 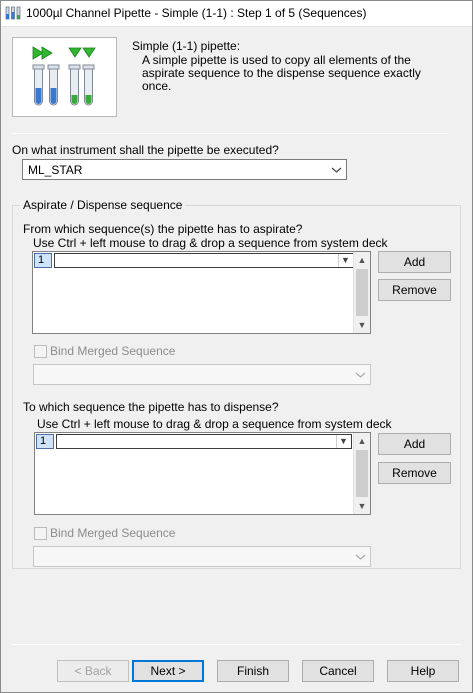 I want to click on pipette-tubes-illustration-icon, so click(x=64, y=76).